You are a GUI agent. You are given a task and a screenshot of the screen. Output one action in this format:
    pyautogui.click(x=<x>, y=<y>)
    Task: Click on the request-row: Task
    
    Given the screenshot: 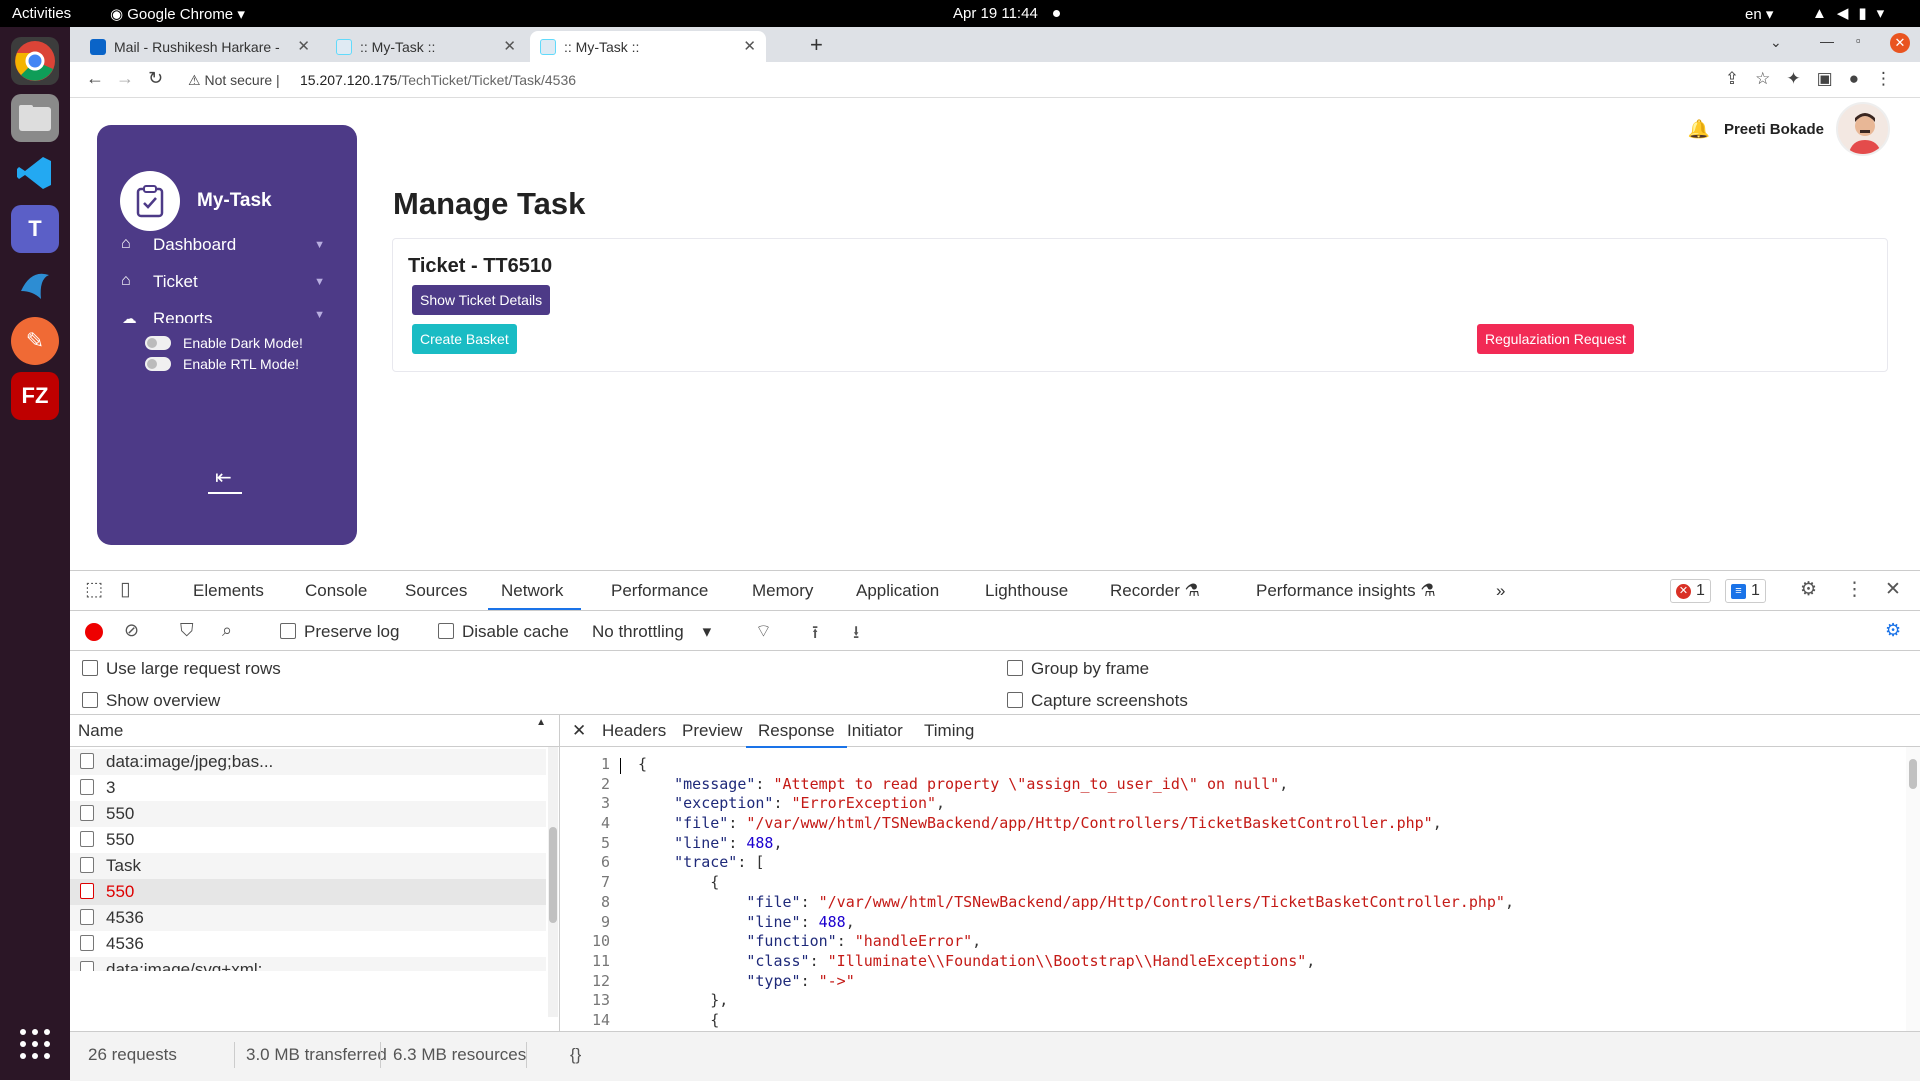 What is the action you would take?
    pyautogui.click(x=308, y=866)
    